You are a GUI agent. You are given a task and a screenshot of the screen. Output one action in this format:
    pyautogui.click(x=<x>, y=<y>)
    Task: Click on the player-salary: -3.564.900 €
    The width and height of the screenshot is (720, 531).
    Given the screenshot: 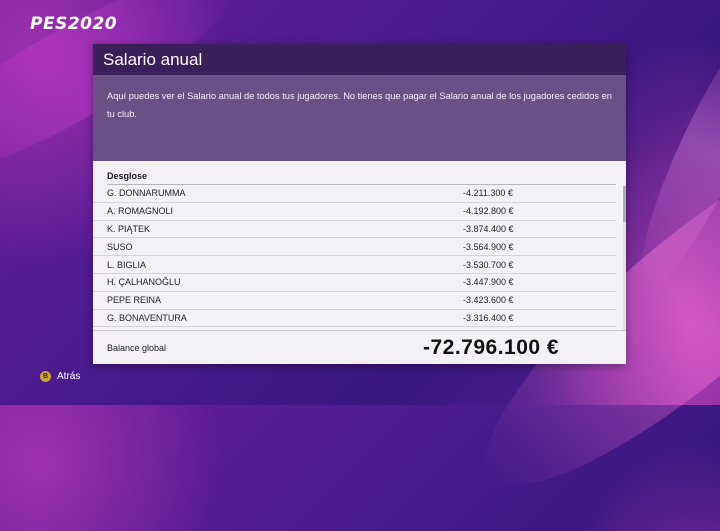 What is the action you would take?
    pyautogui.click(x=488, y=246)
    